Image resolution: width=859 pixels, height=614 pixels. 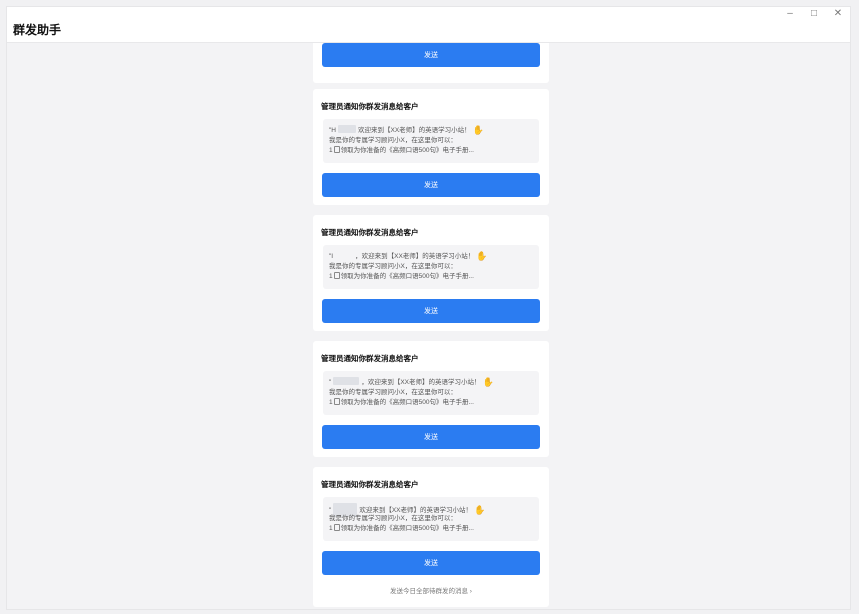 I want to click on preview-line-greeting: "I ，欢迎来到【XX老师】的英语学习小站！ ✋, so click(x=408, y=256).